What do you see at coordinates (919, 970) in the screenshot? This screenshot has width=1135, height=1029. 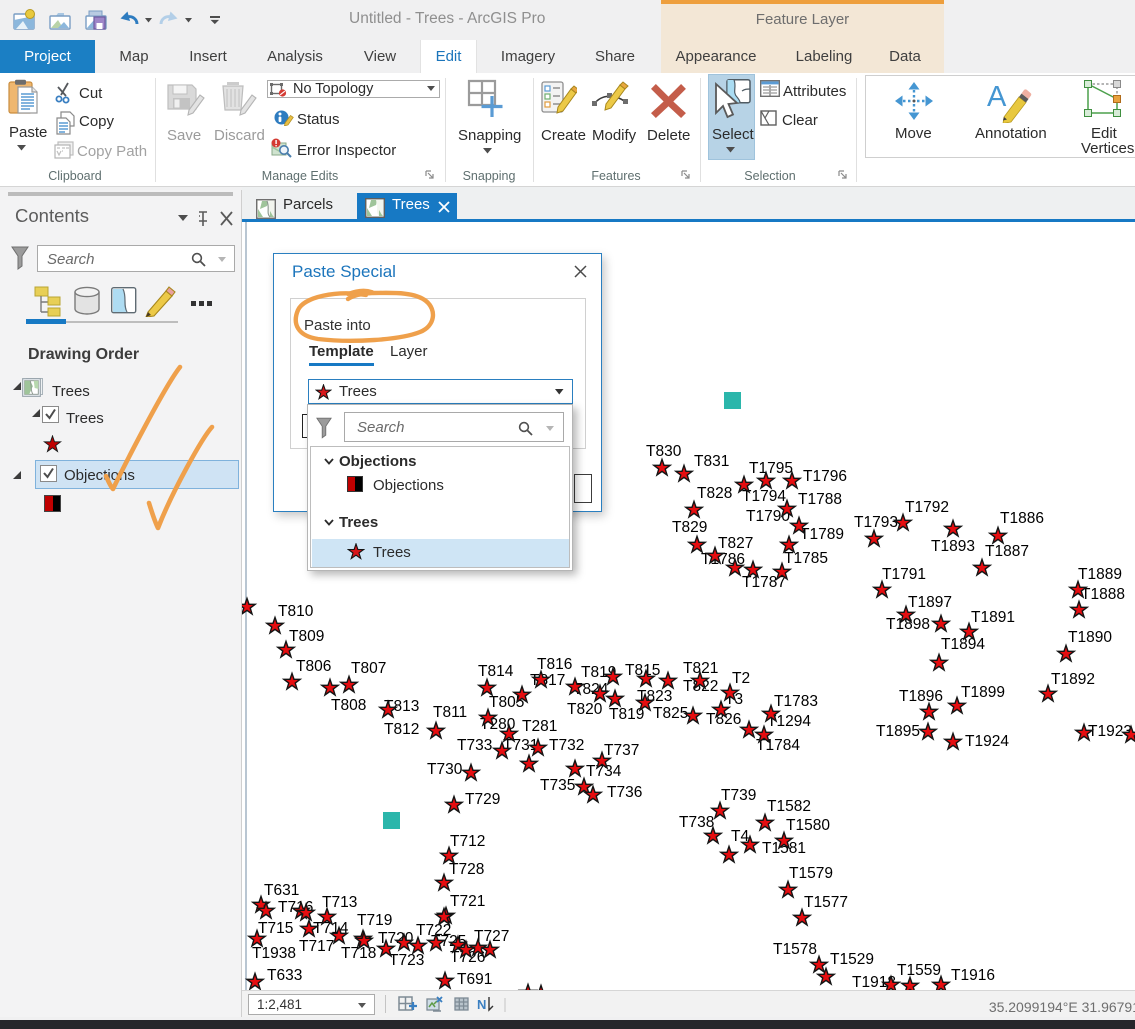 I see `svg-text: T1559` at bounding box center [919, 970].